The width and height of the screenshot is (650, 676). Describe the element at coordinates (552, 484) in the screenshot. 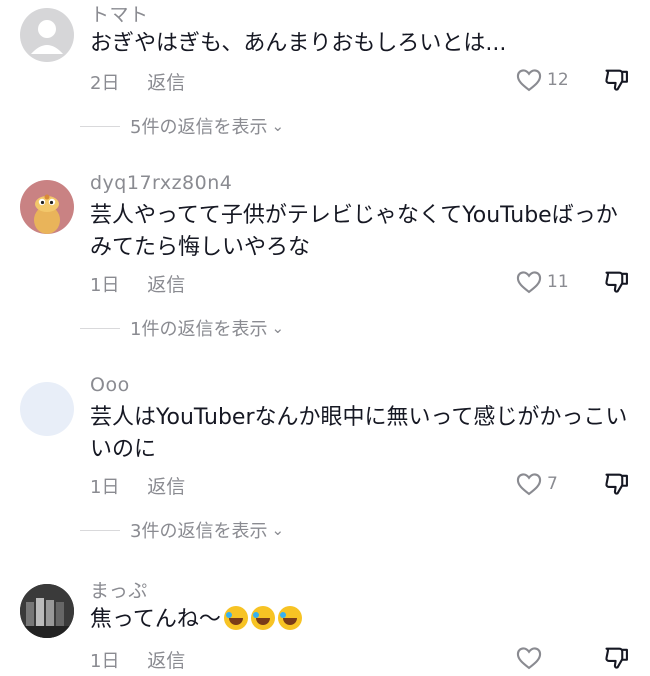

I see `like-count: 7` at that location.